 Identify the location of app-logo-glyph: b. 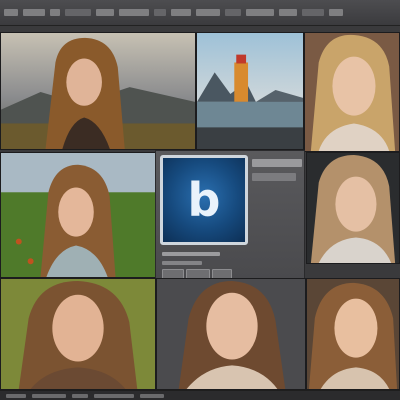
(204, 200).